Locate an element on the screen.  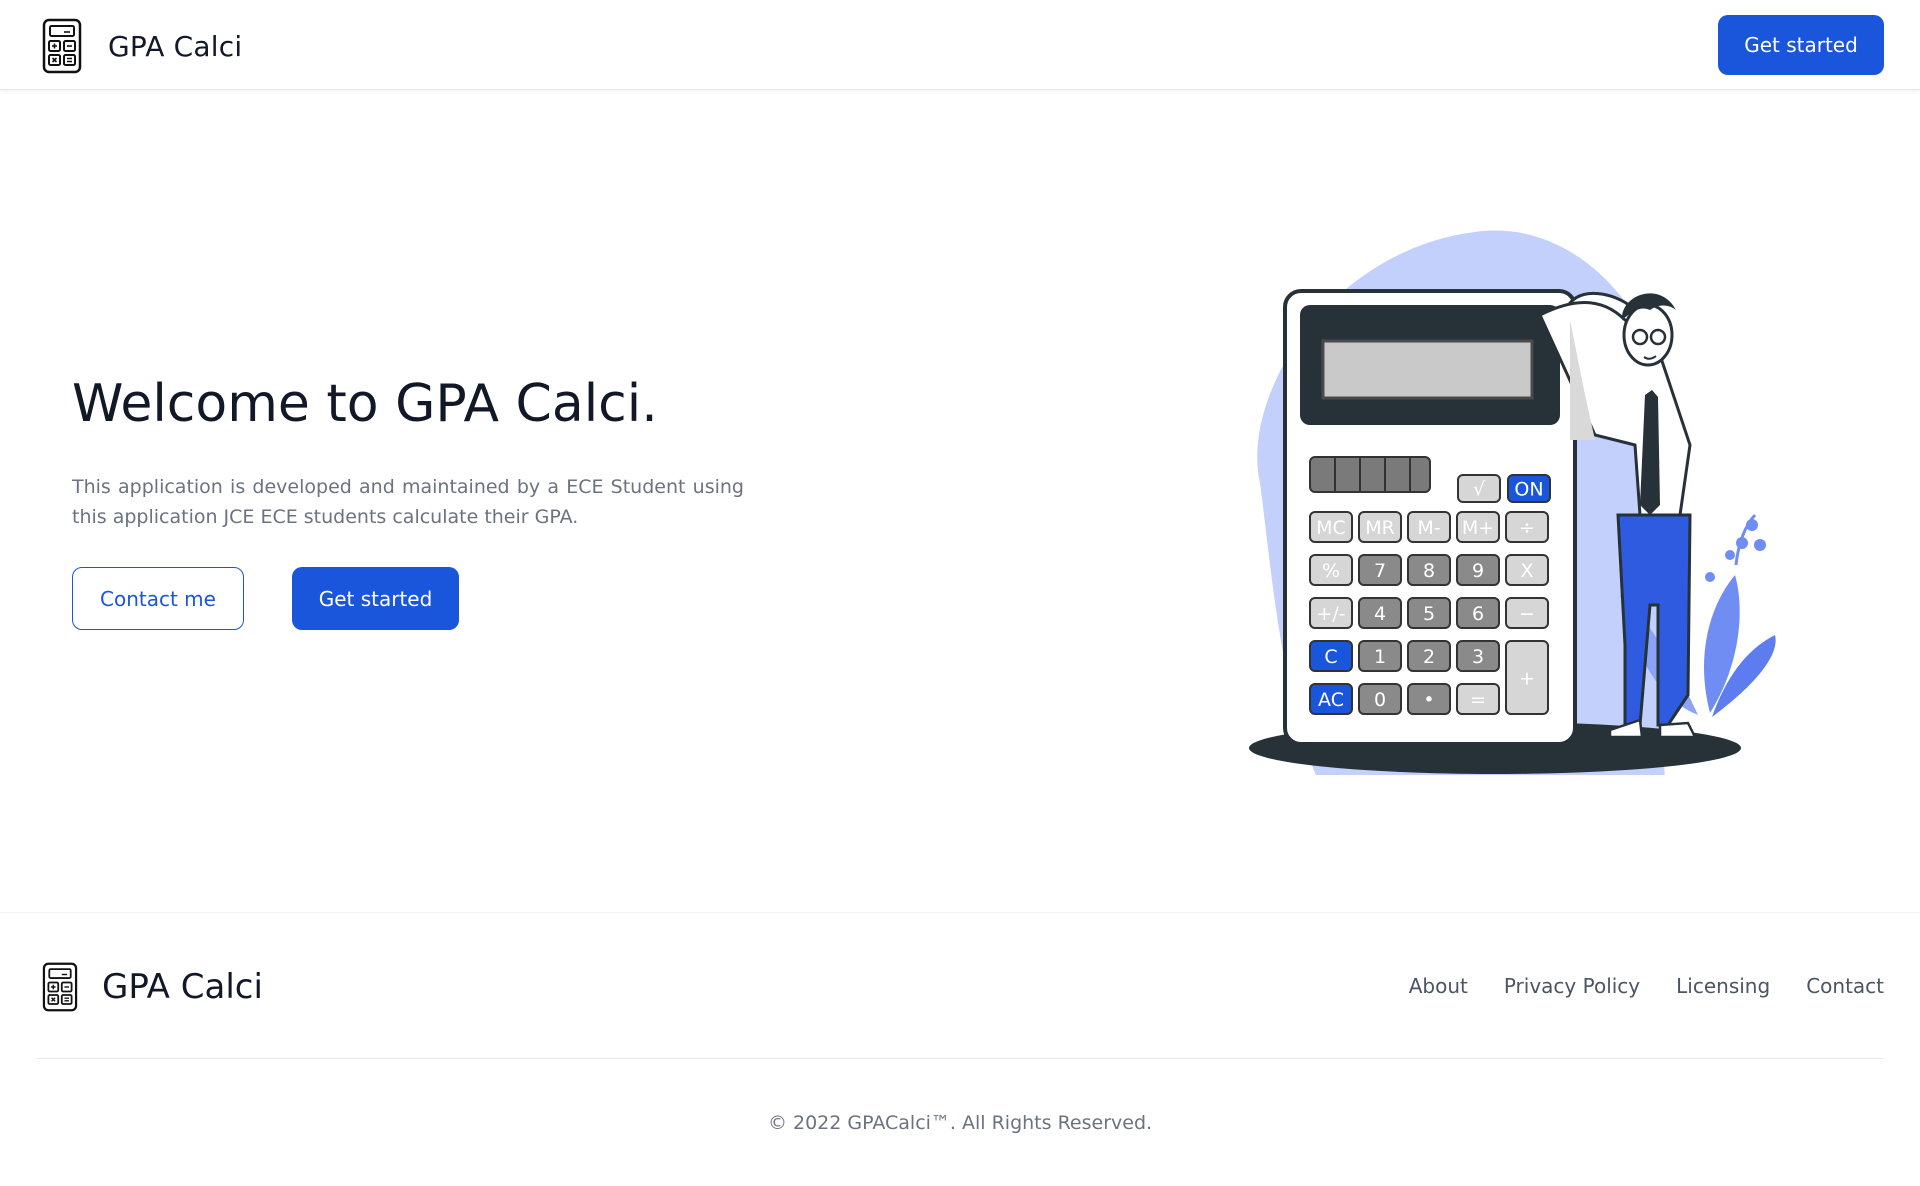
footer-nav: About Privacy Policy Licensing Contact is located at coordinates (1646, 986).